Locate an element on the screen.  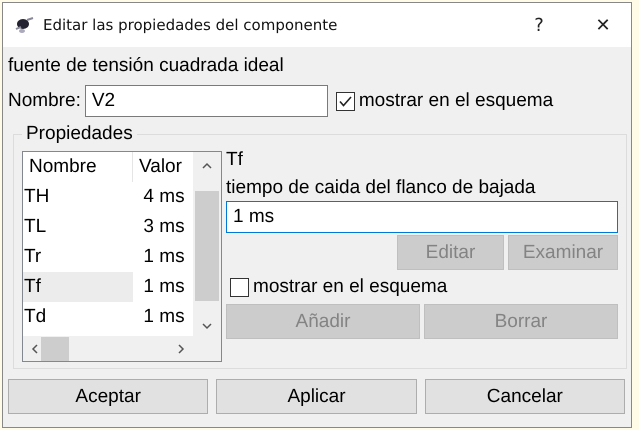
name-field: V2 is located at coordinates (206, 101).